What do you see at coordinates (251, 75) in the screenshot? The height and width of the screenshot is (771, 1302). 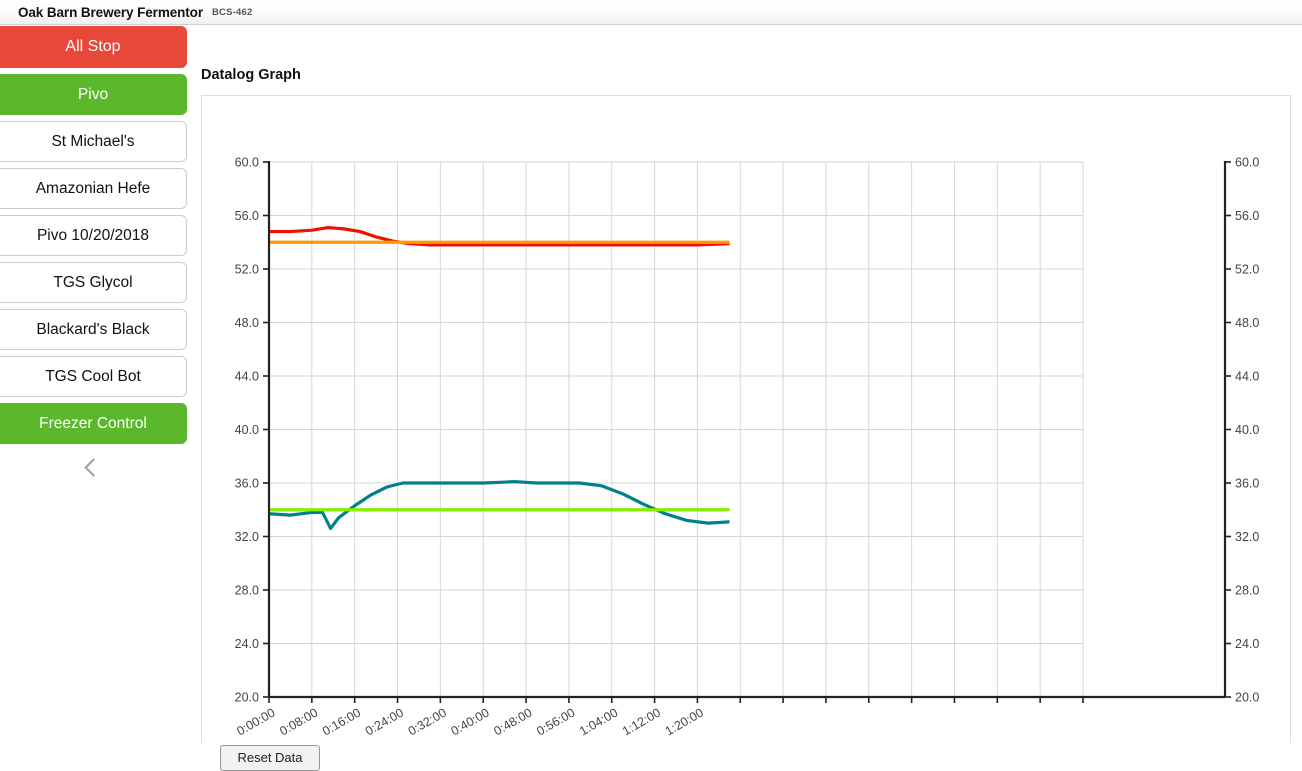 I see `page-title: Datalog Graph` at bounding box center [251, 75].